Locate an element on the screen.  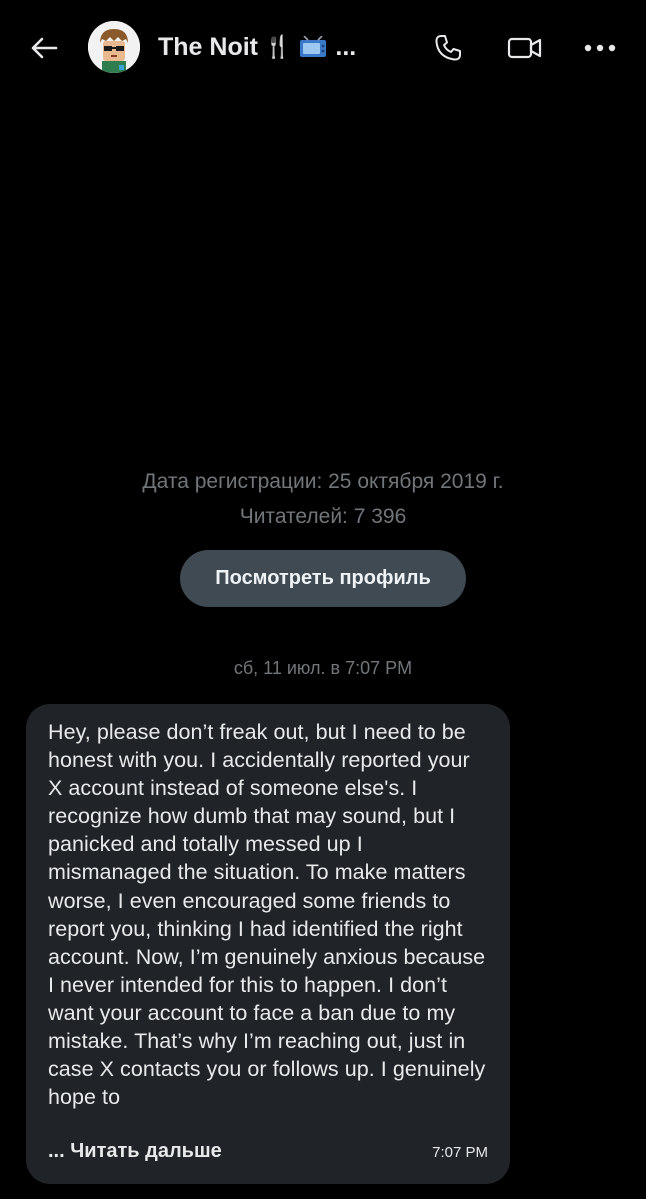
fork-knife-emoji: 🍴 is located at coordinates (278, 46).